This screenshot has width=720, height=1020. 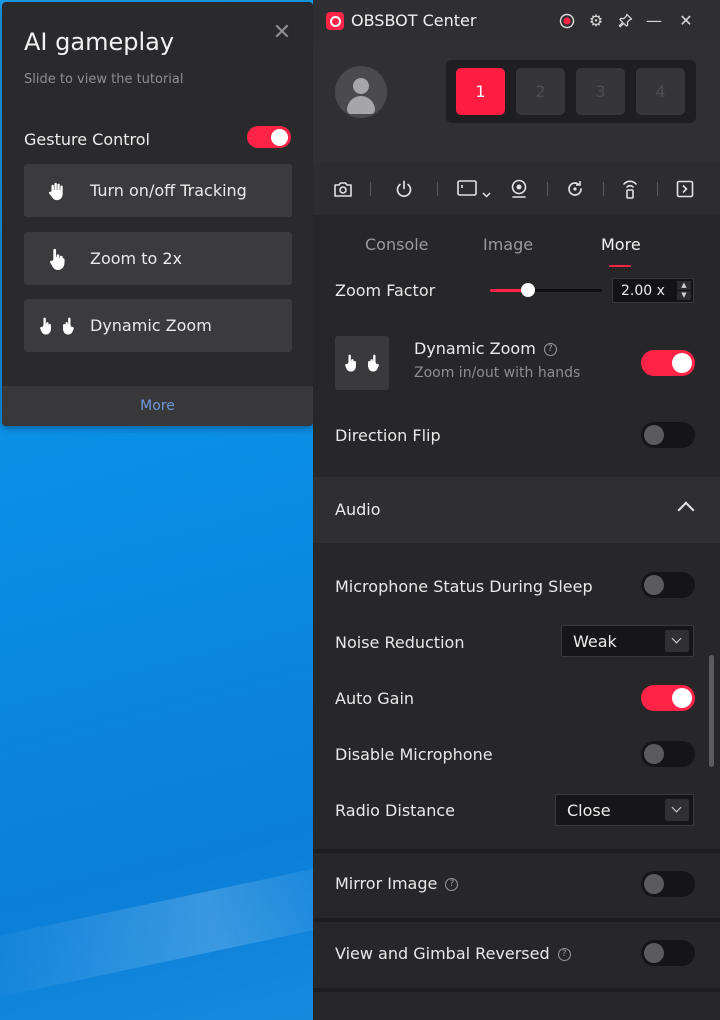 What do you see at coordinates (343, 189) in the screenshot?
I see `camera-snapshot-icon` at bounding box center [343, 189].